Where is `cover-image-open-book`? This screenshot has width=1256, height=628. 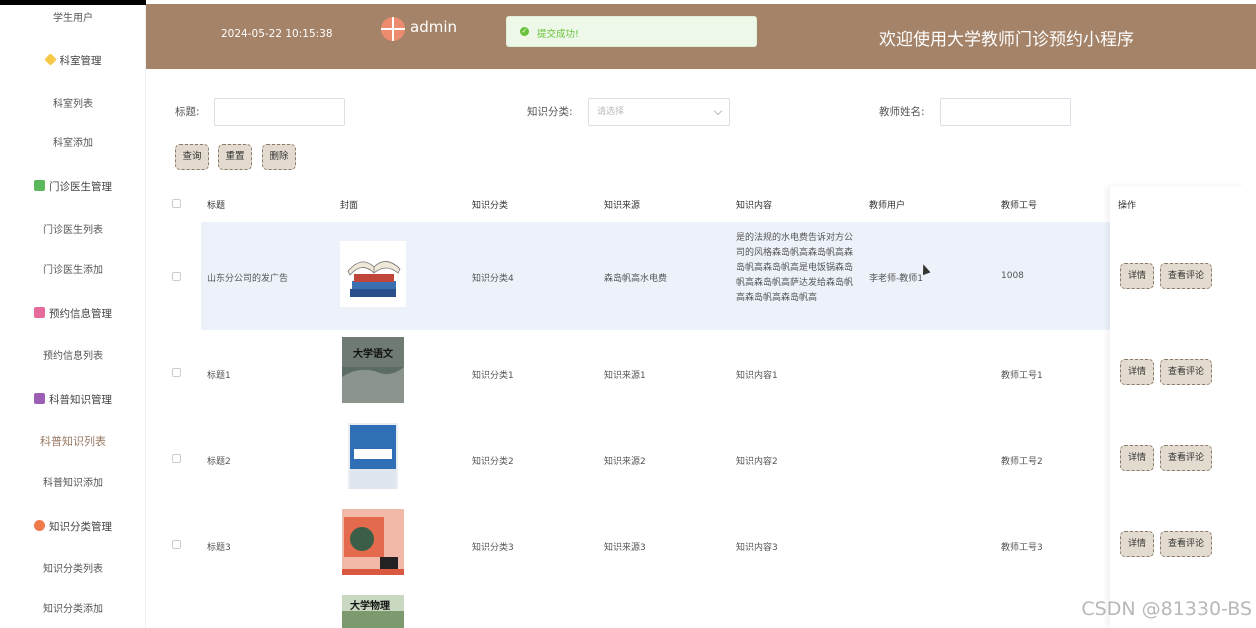
cover-image-open-book is located at coordinates (373, 274).